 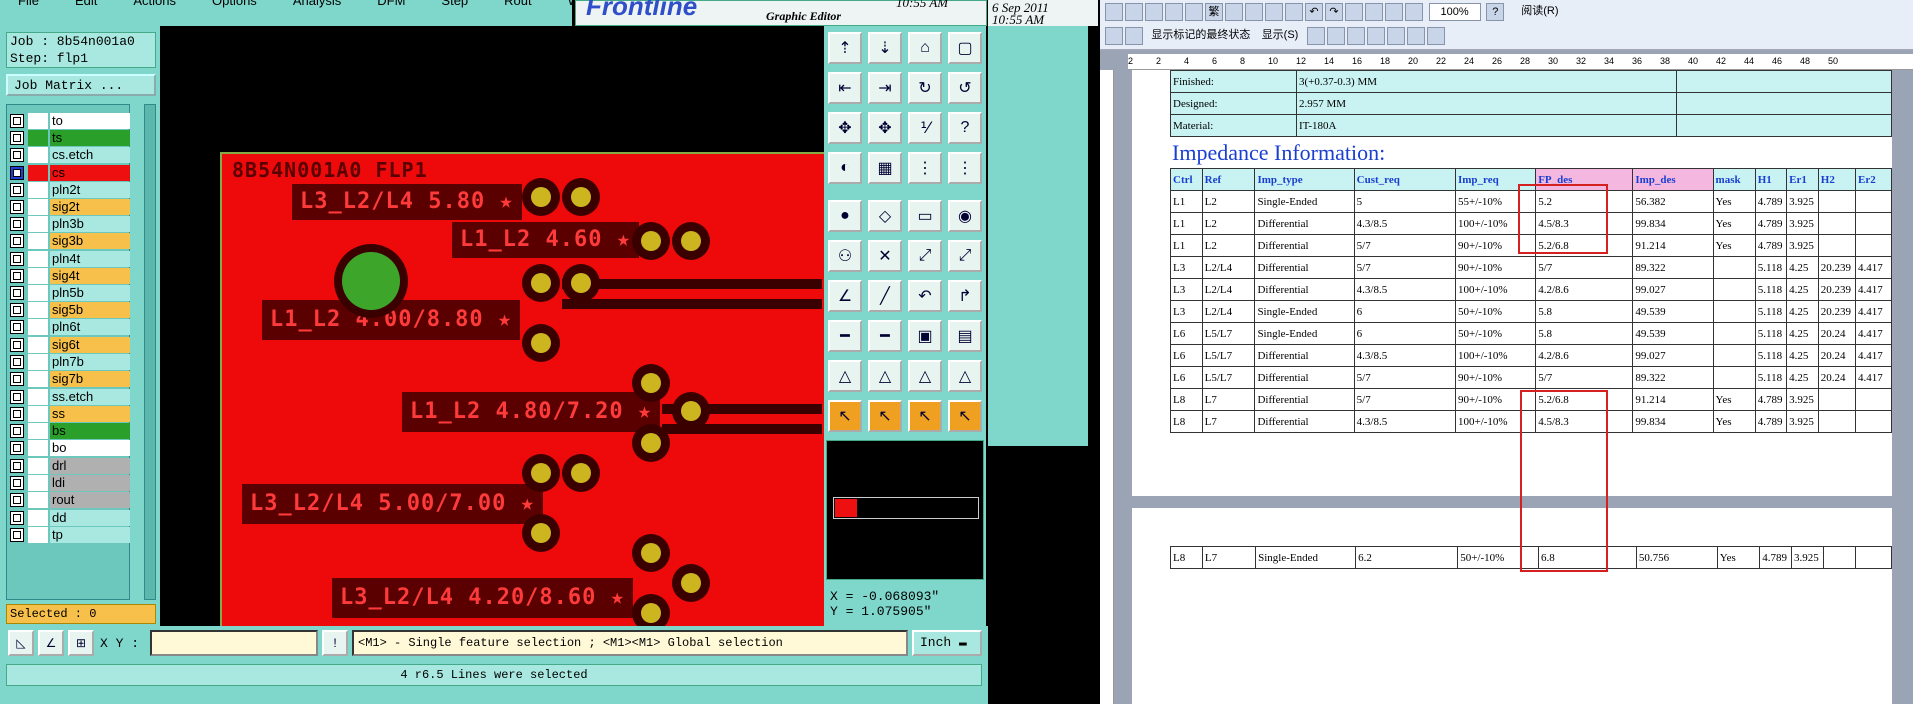 I want to click on review-toolbar: 显示标记的最终状态 显示(S), so click(x=1275, y=36).